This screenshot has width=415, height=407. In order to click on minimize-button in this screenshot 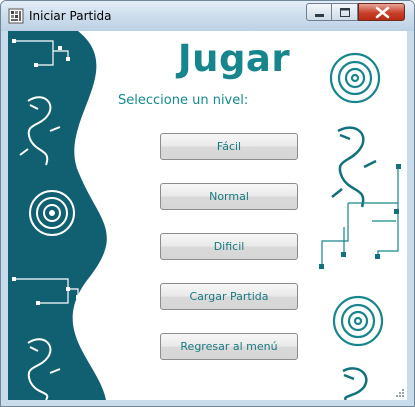, I will do `click(319, 12)`.